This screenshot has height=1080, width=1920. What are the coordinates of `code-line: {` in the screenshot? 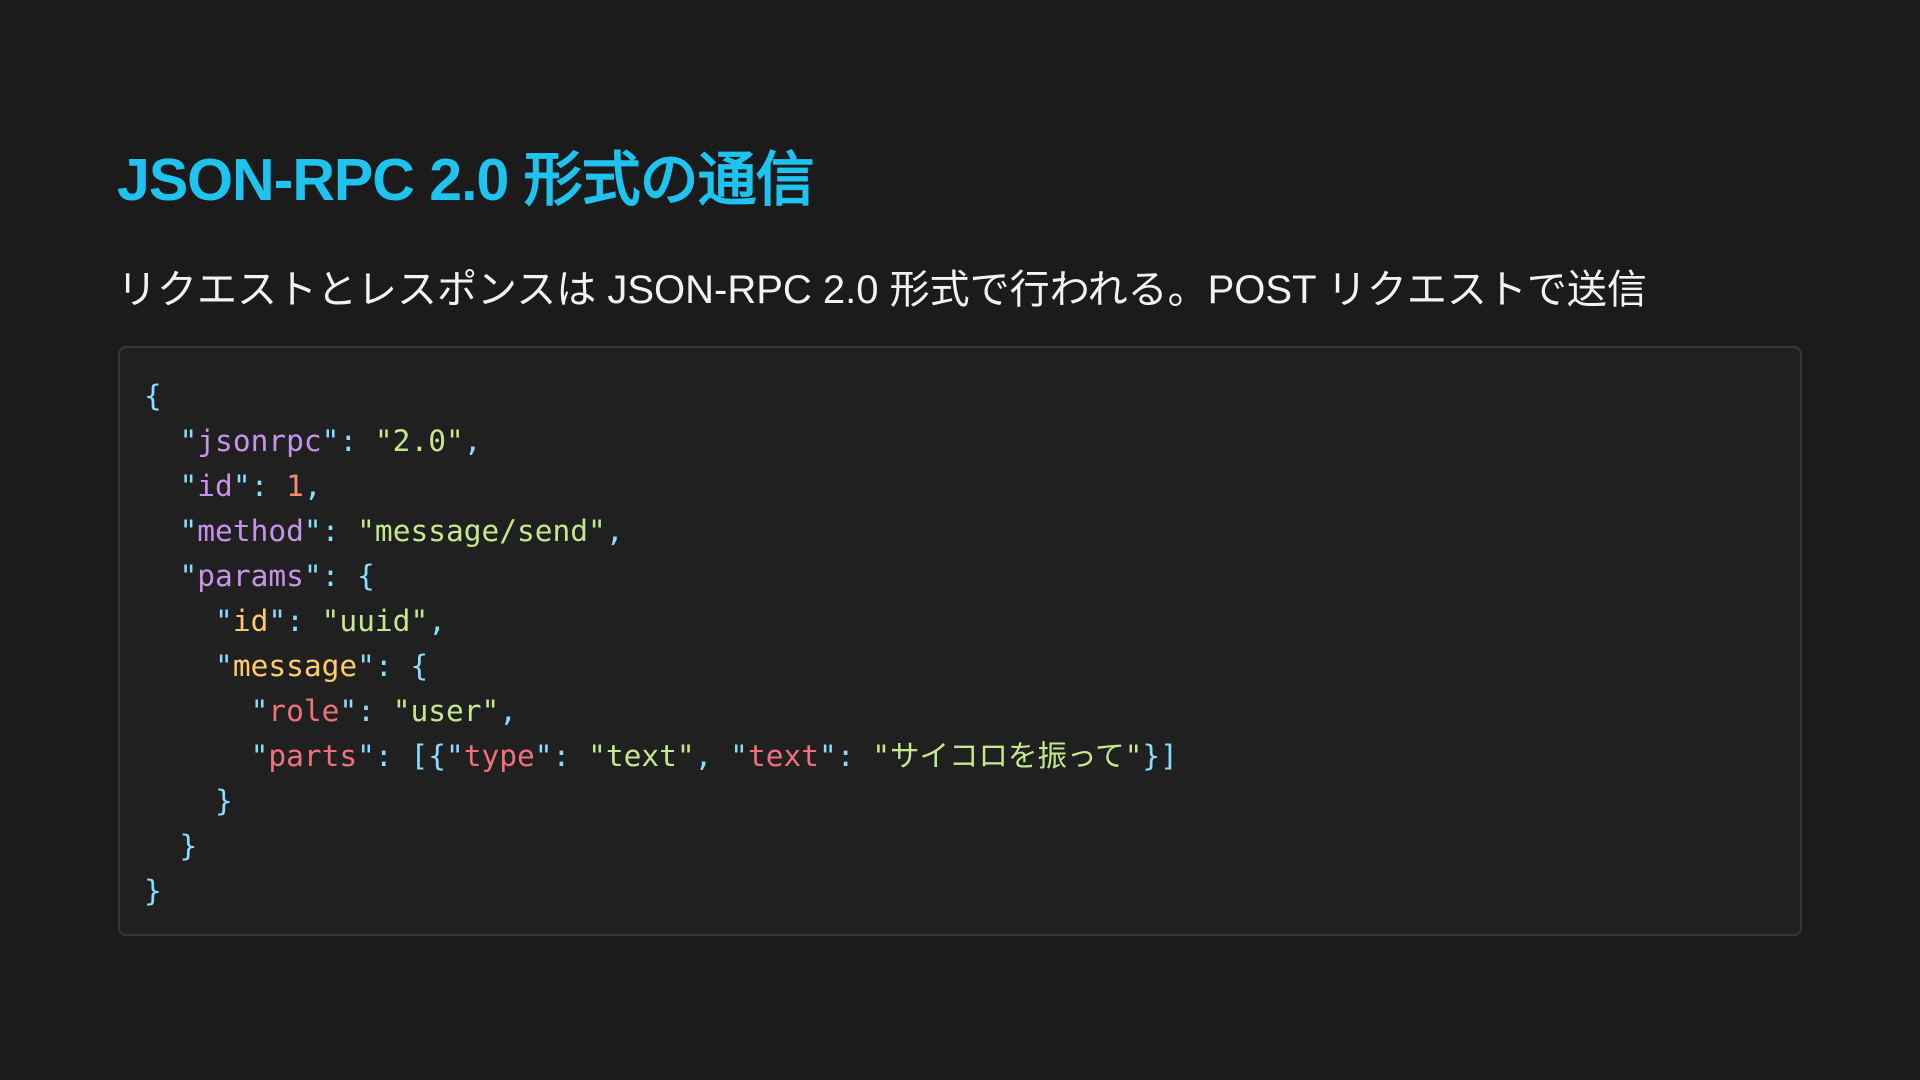 It's located at (661, 396).